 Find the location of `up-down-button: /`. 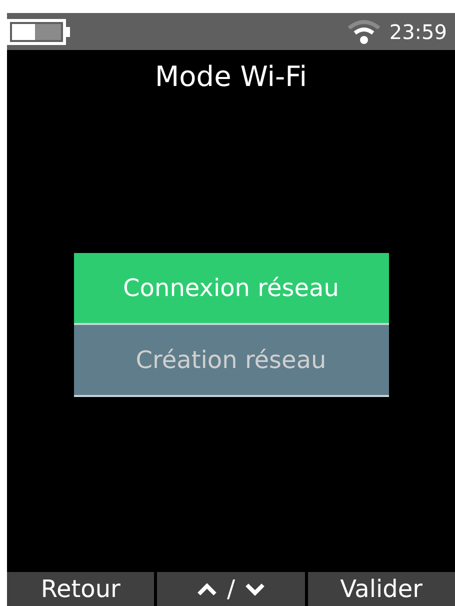

up-down-button: / is located at coordinates (231, 589).